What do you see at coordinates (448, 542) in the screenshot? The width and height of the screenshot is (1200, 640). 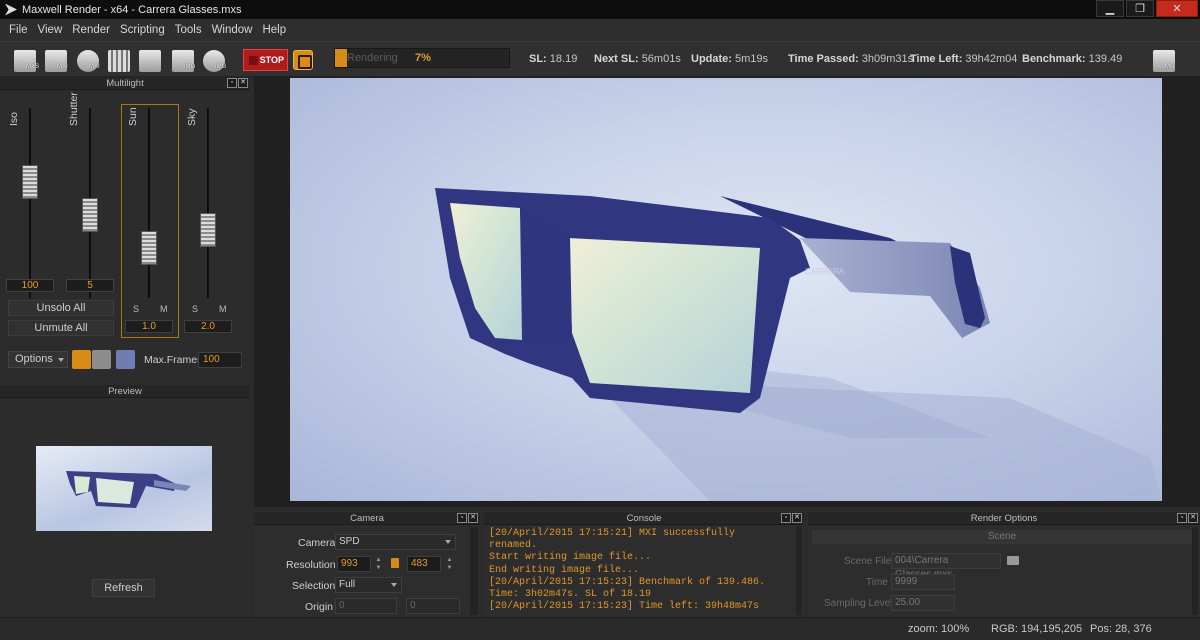 I see `chevron-down-icon` at bounding box center [448, 542].